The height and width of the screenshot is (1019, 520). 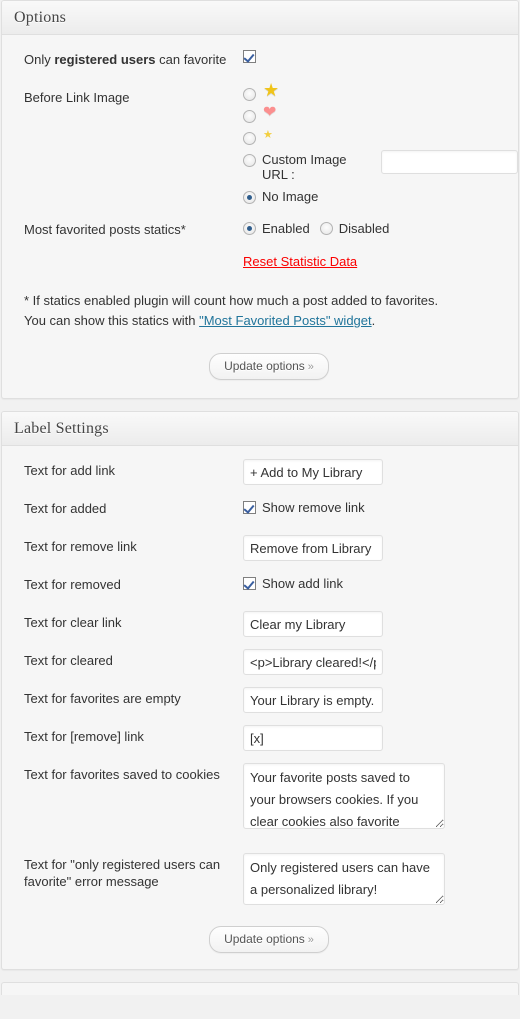 I want to click on options-update-button: Update options», so click(x=269, y=366).